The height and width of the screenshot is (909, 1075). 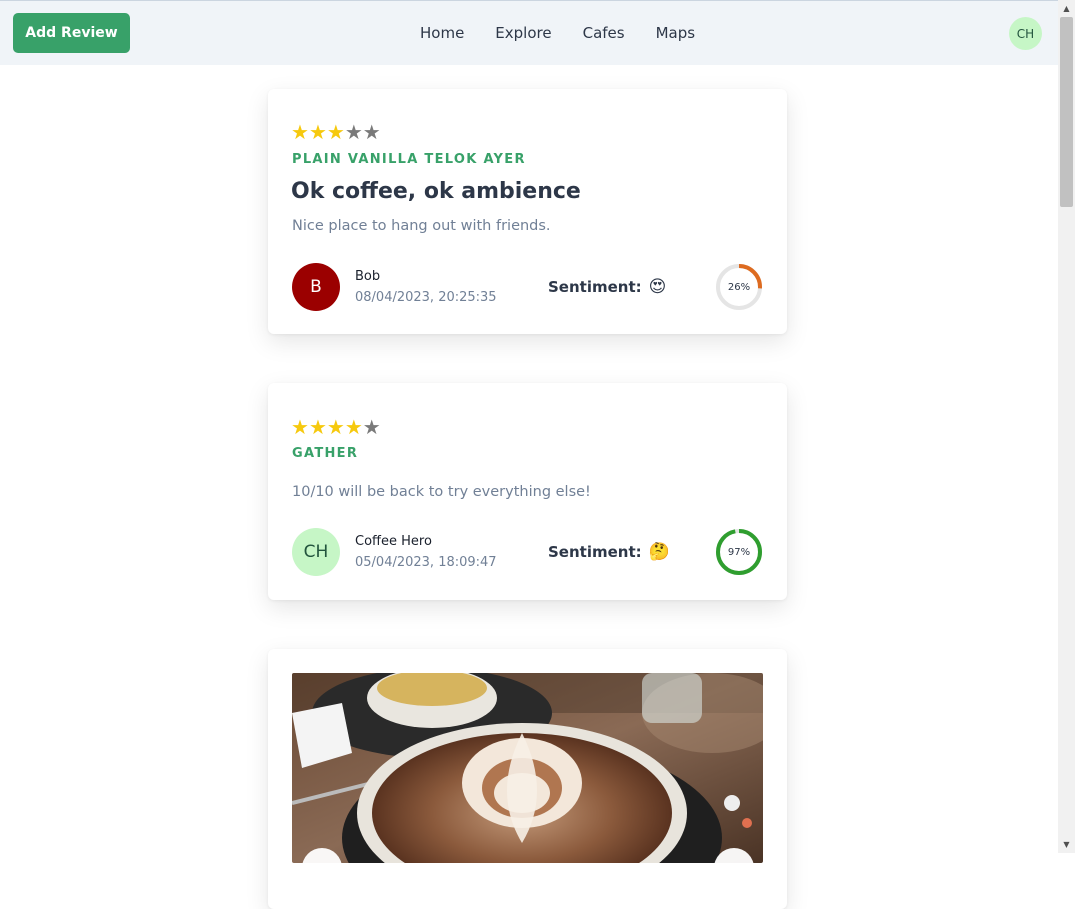 I want to click on review-date: 05/04/2023, 18:09:47, so click(x=426, y=562).